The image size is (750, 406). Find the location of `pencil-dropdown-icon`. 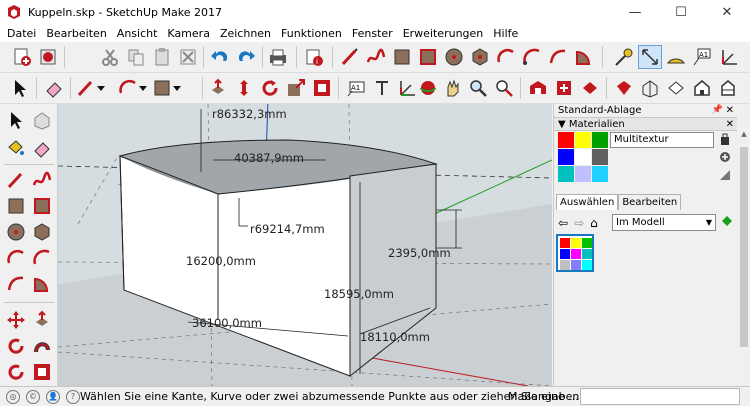

pencil-dropdown-icon is located at coordinates (101, 88).